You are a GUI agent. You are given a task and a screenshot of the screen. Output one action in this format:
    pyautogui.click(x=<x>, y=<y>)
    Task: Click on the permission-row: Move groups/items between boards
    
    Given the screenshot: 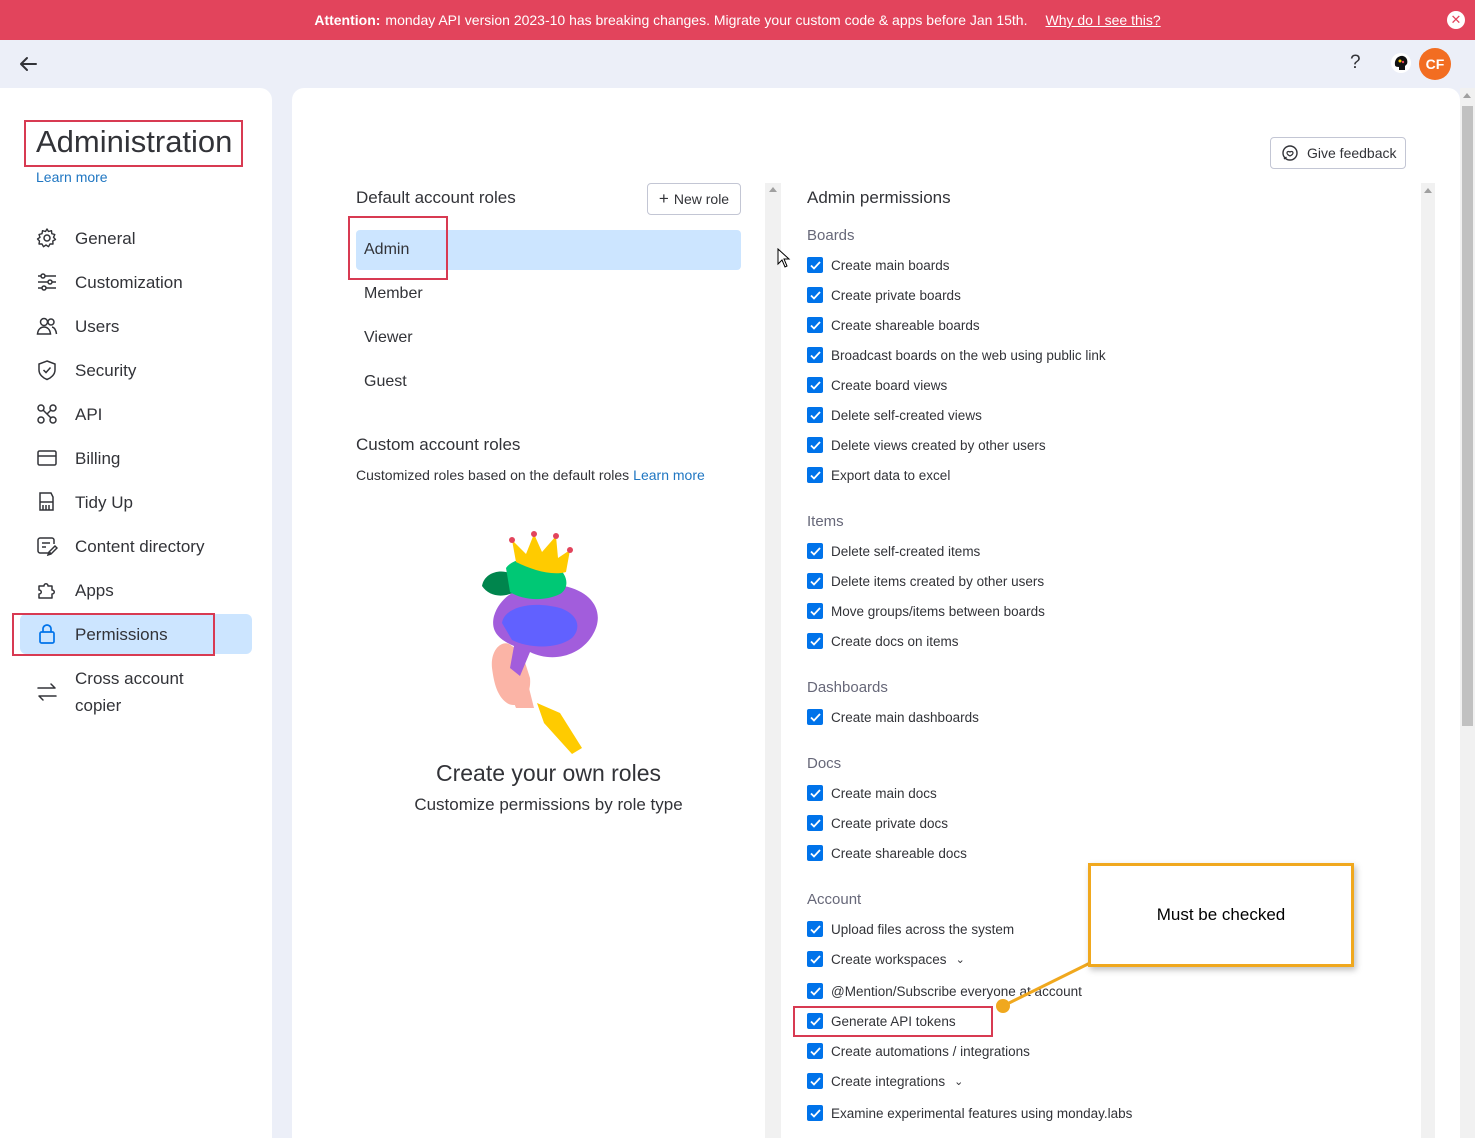 What is the action you would take?
    pyautogui.click(x=926, y=611)
    